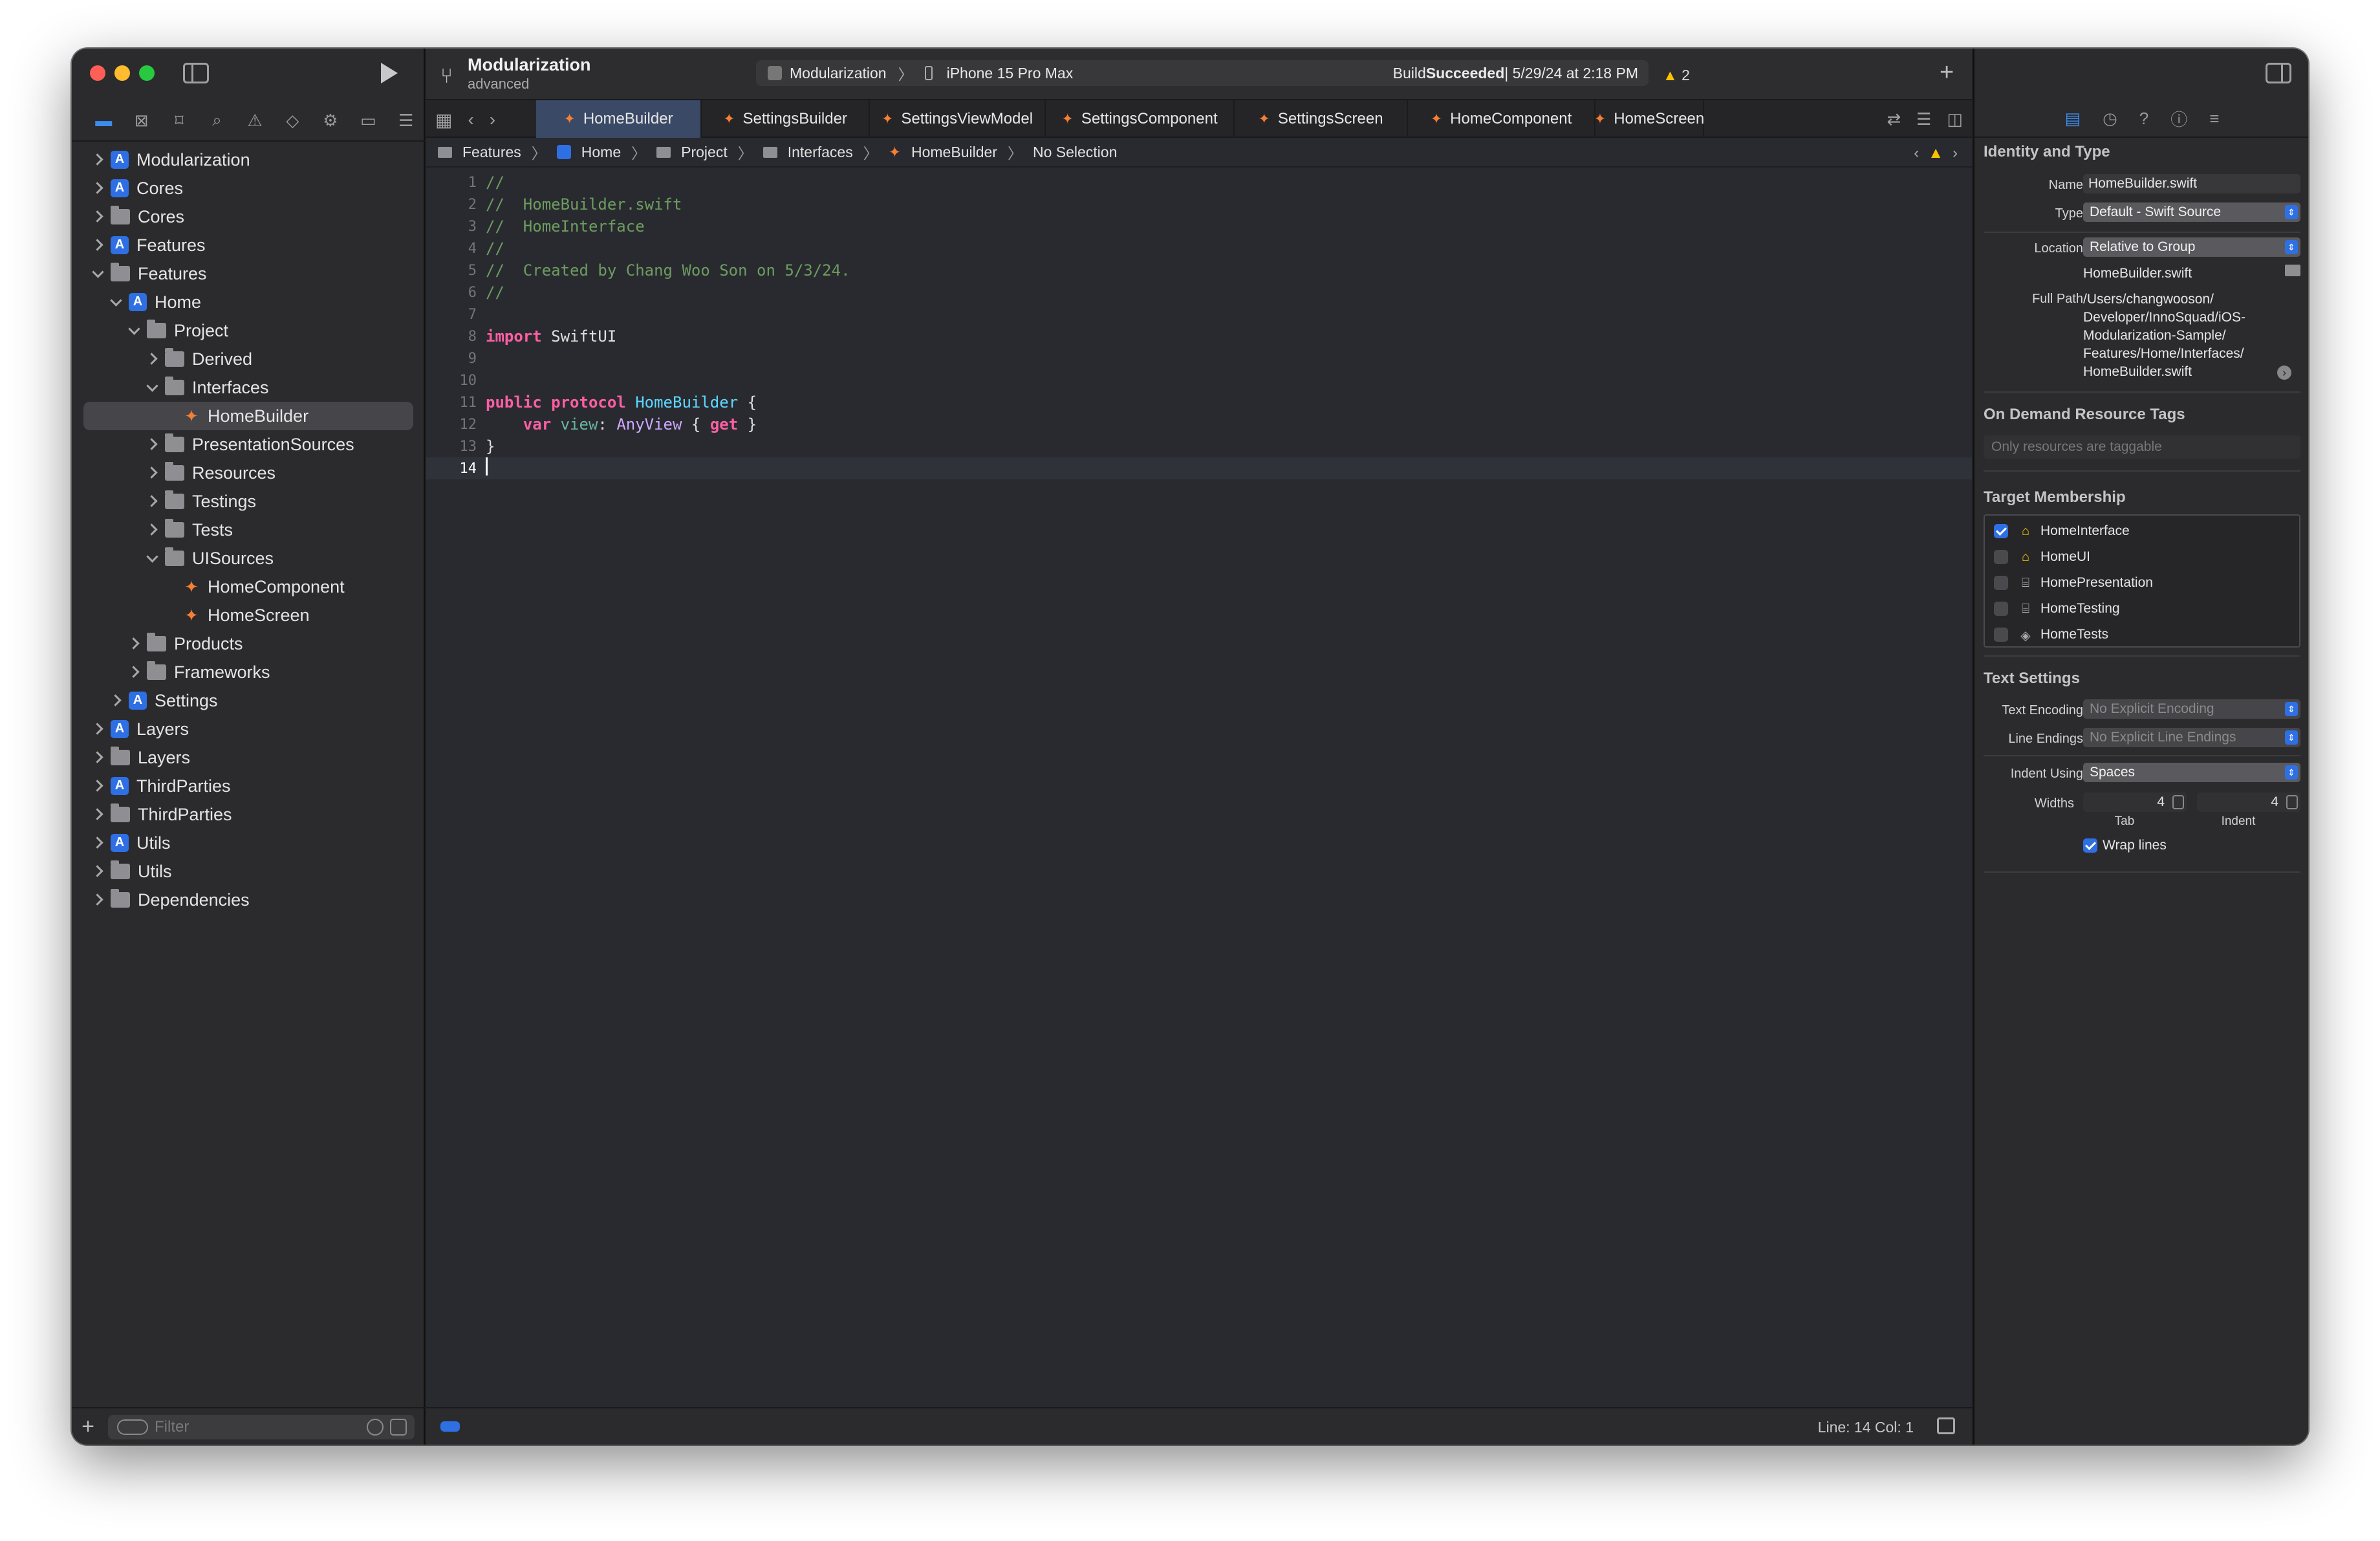 The height and width of the screenshot is (1541, 2380). Describe the element at coordinates (1321, 119) in the screenshot. I see `editor-tab: ✦ SettingsScreen` at that location.